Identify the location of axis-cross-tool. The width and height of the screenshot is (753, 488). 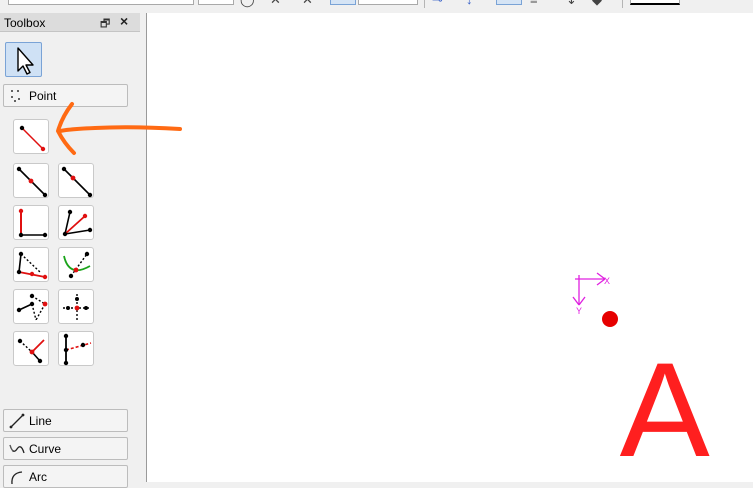
(76, 306).